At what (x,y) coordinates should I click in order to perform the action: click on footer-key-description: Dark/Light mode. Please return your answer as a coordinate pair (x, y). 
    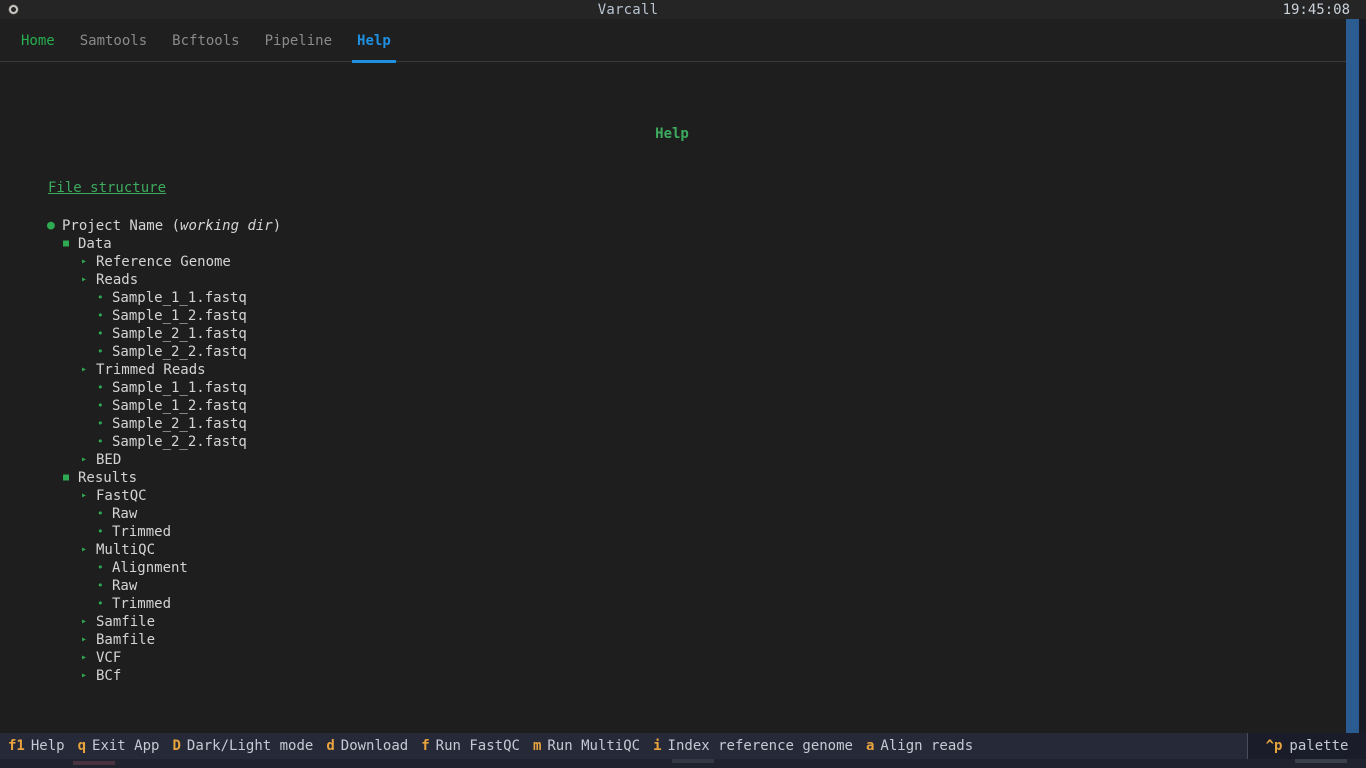
    Looking at the image, I should click on (250, 746).